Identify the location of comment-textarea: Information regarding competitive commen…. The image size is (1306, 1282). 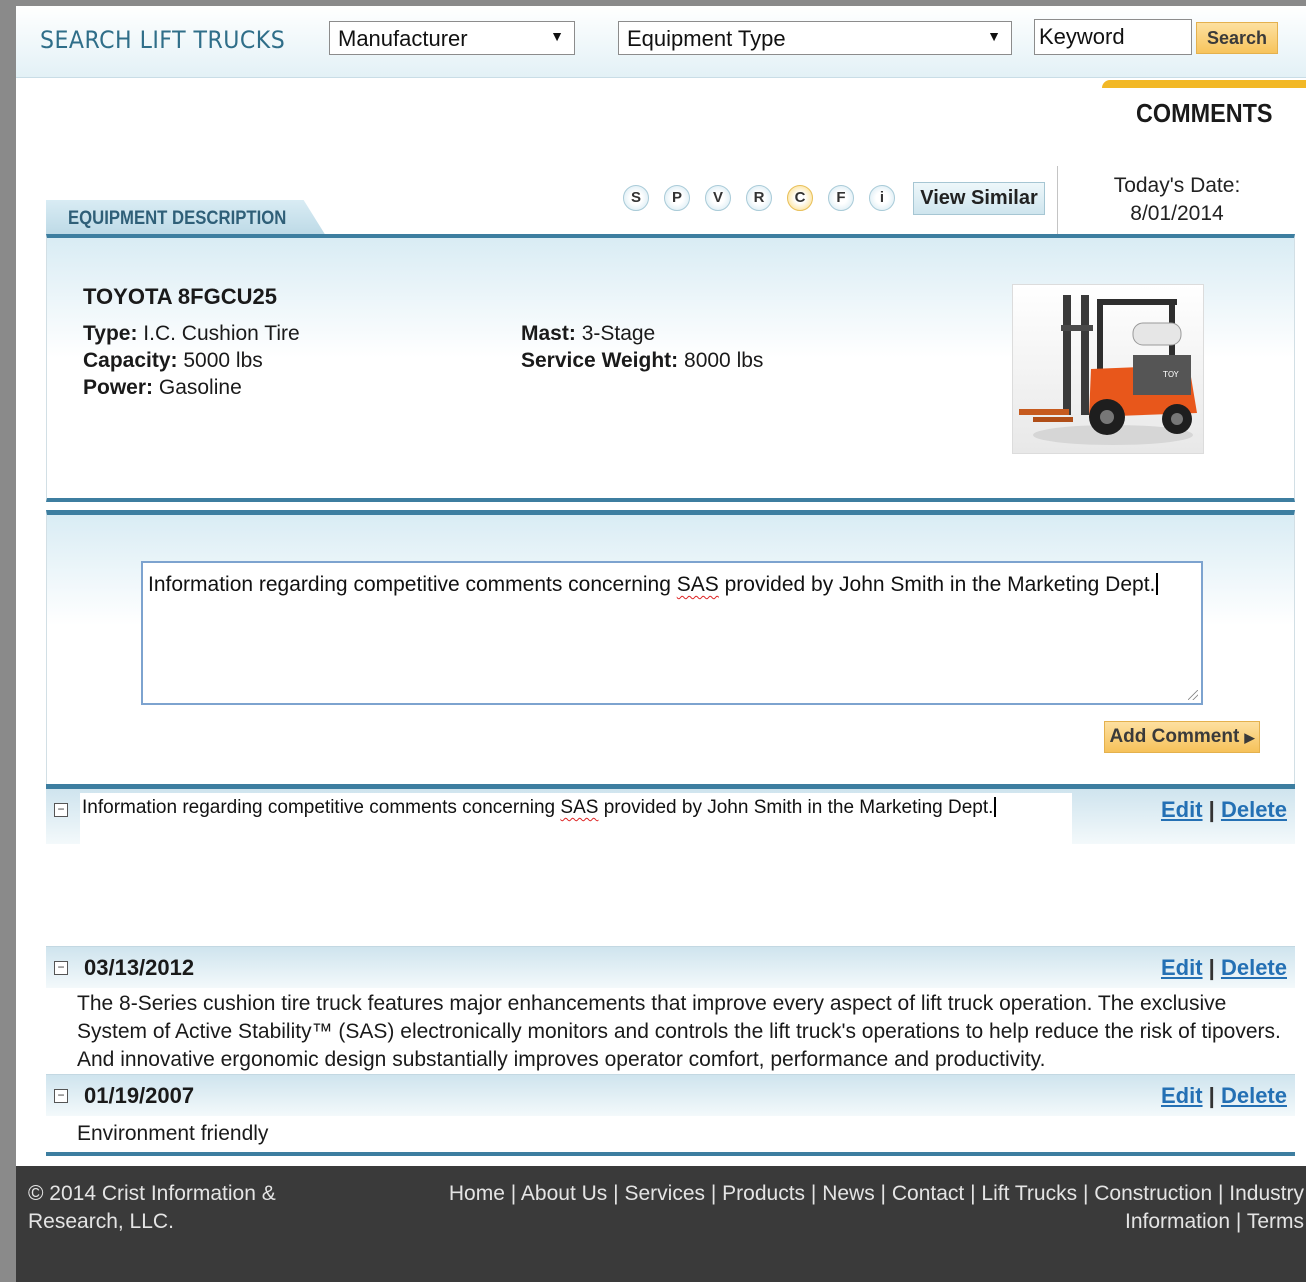
(672, 633).